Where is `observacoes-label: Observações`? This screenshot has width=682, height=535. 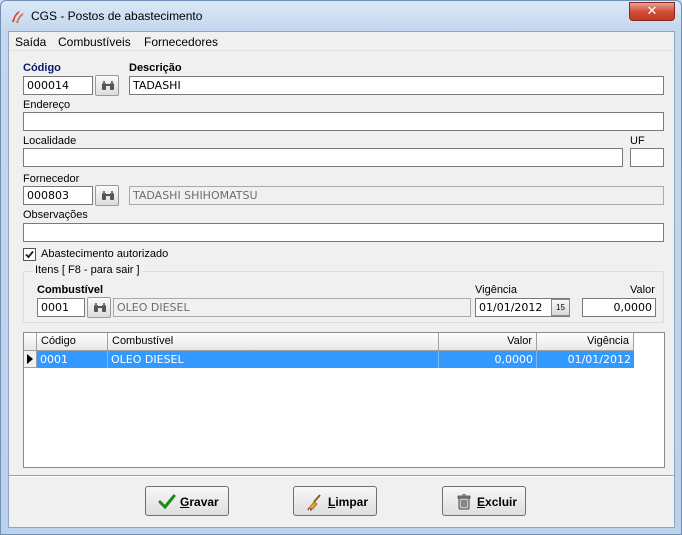 observacoes-label: Observações is located at coordinates (55, 215).